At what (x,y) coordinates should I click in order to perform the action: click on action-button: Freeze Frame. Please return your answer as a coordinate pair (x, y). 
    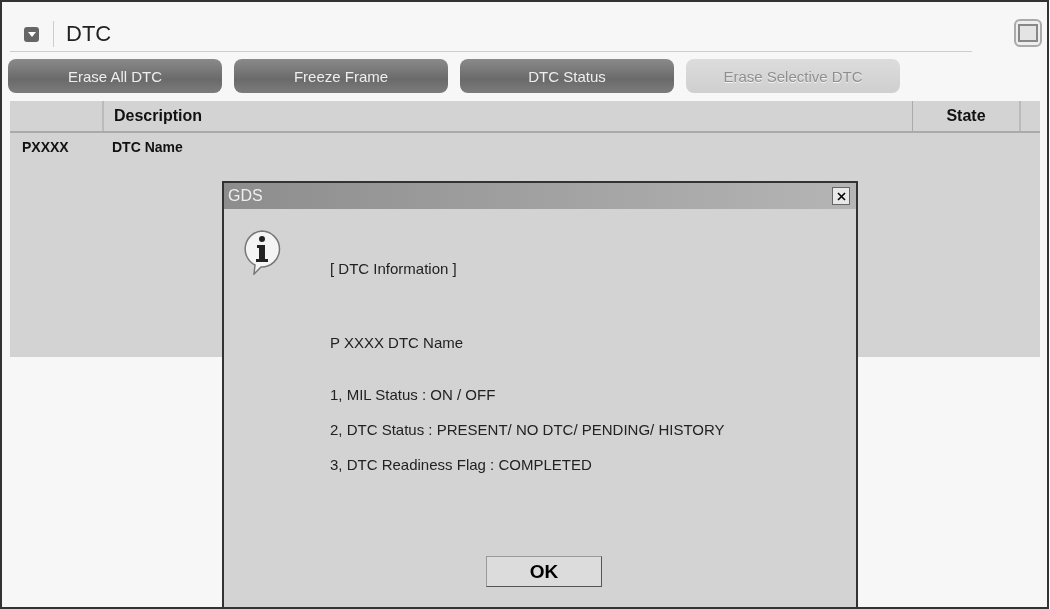
    Looking at the image, I should click on (341, 76).